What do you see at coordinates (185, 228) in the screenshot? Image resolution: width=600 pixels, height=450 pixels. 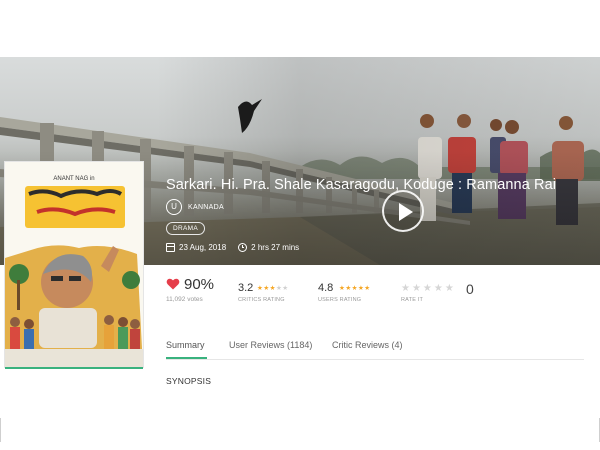 I see `genre-tag: DRAMA` at bounding box center [185, 228].